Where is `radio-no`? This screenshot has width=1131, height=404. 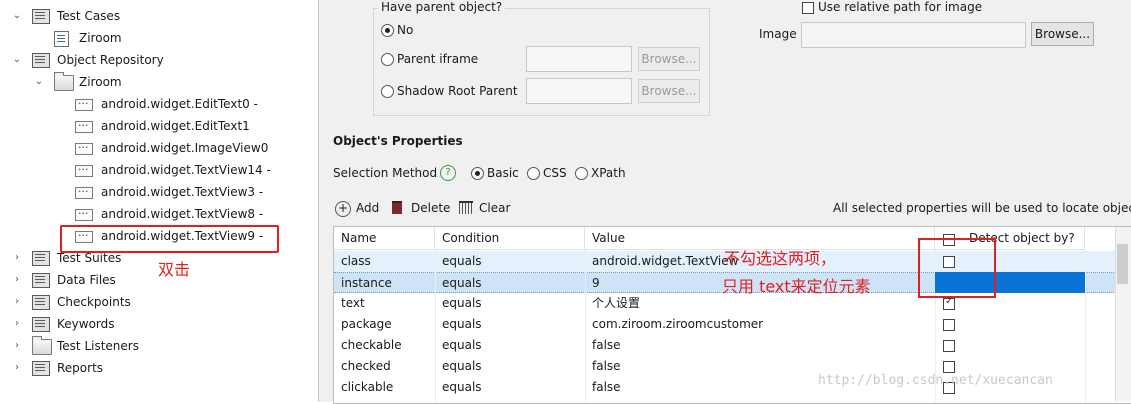 radio-no is located at coordinates (387, 30).